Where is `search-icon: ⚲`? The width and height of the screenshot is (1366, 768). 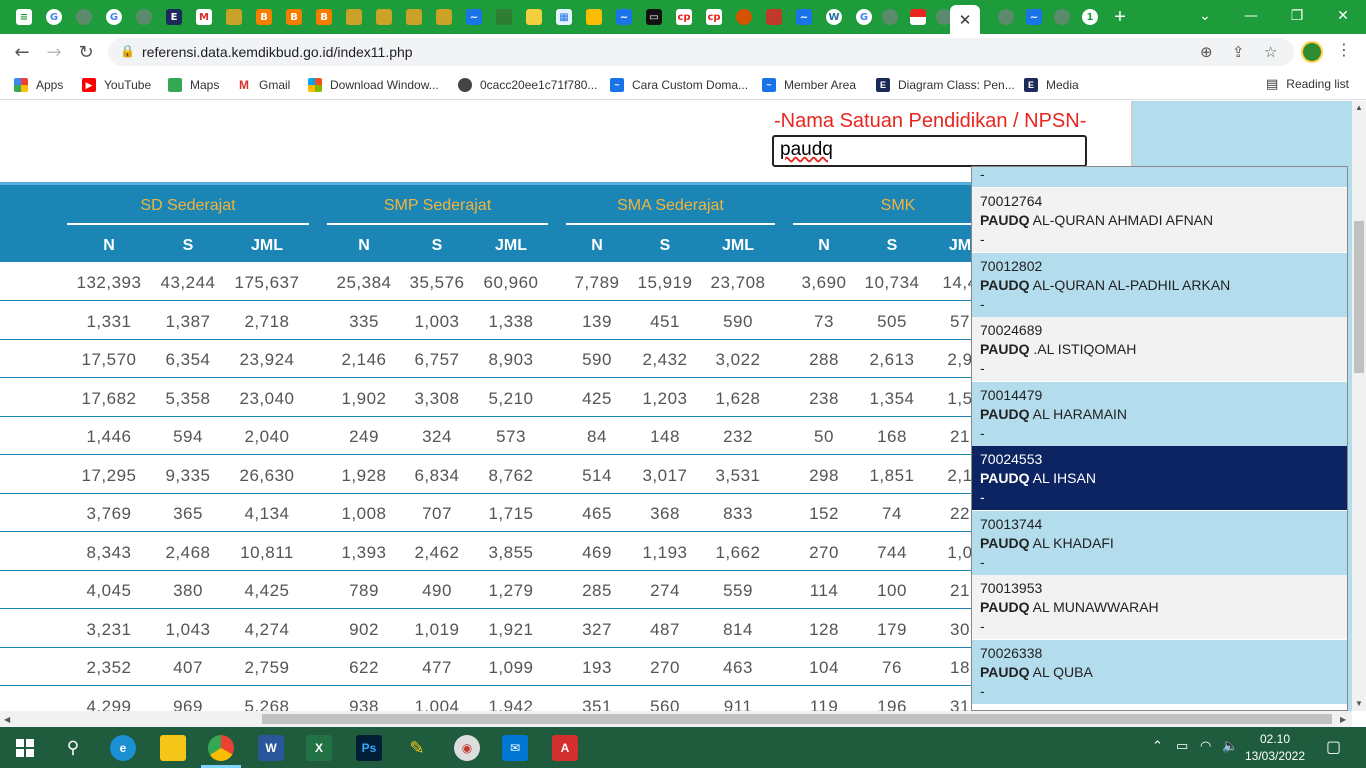
search-icon: ⚲ is located at coordinates (73, 748).